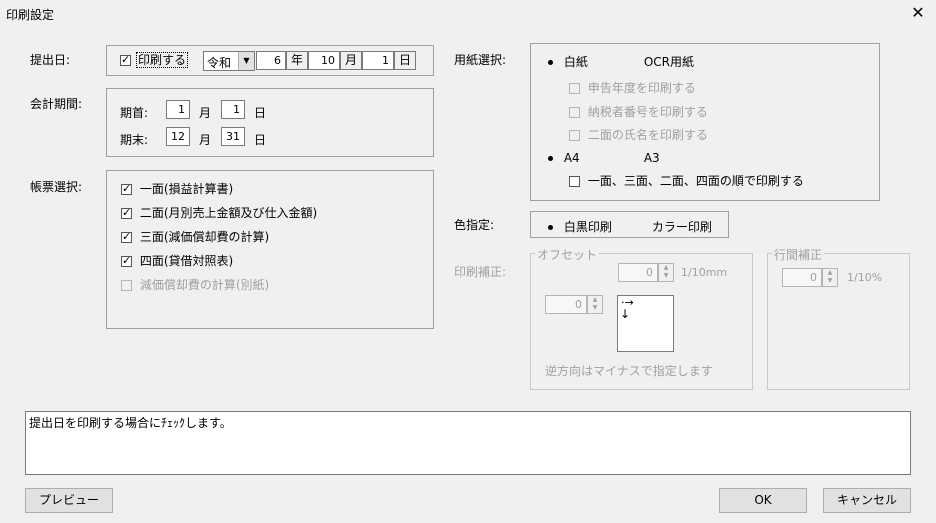  Describe the element at coordinates (405, 60) in the screenshot. I see `day-unit: 日` at that location.